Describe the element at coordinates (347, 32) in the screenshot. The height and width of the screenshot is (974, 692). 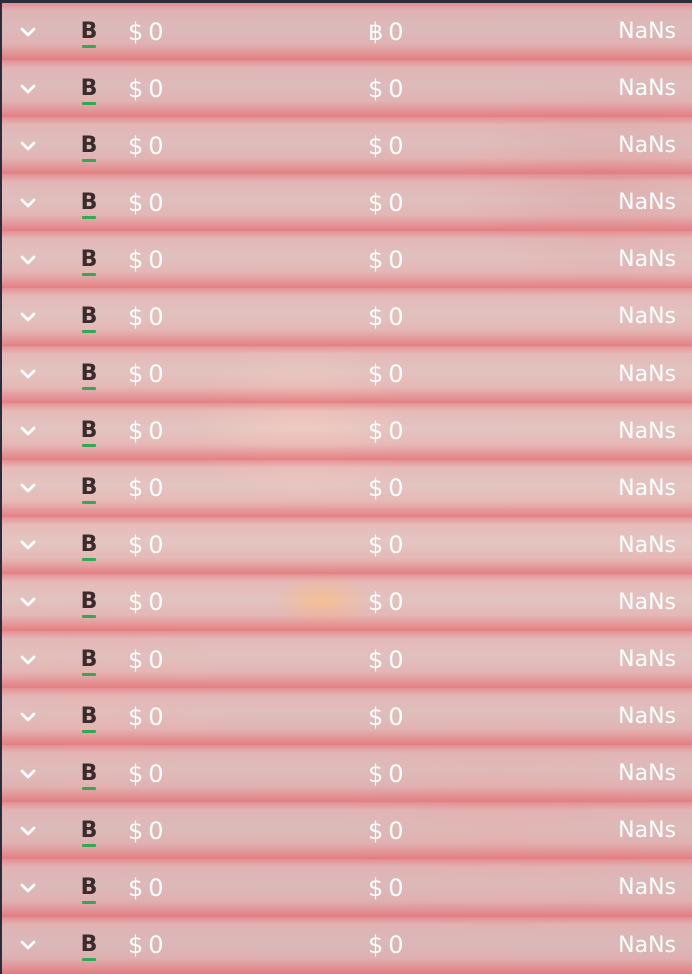
I see `asset-row: B $0 ฿ 0 NaNs` at that location.